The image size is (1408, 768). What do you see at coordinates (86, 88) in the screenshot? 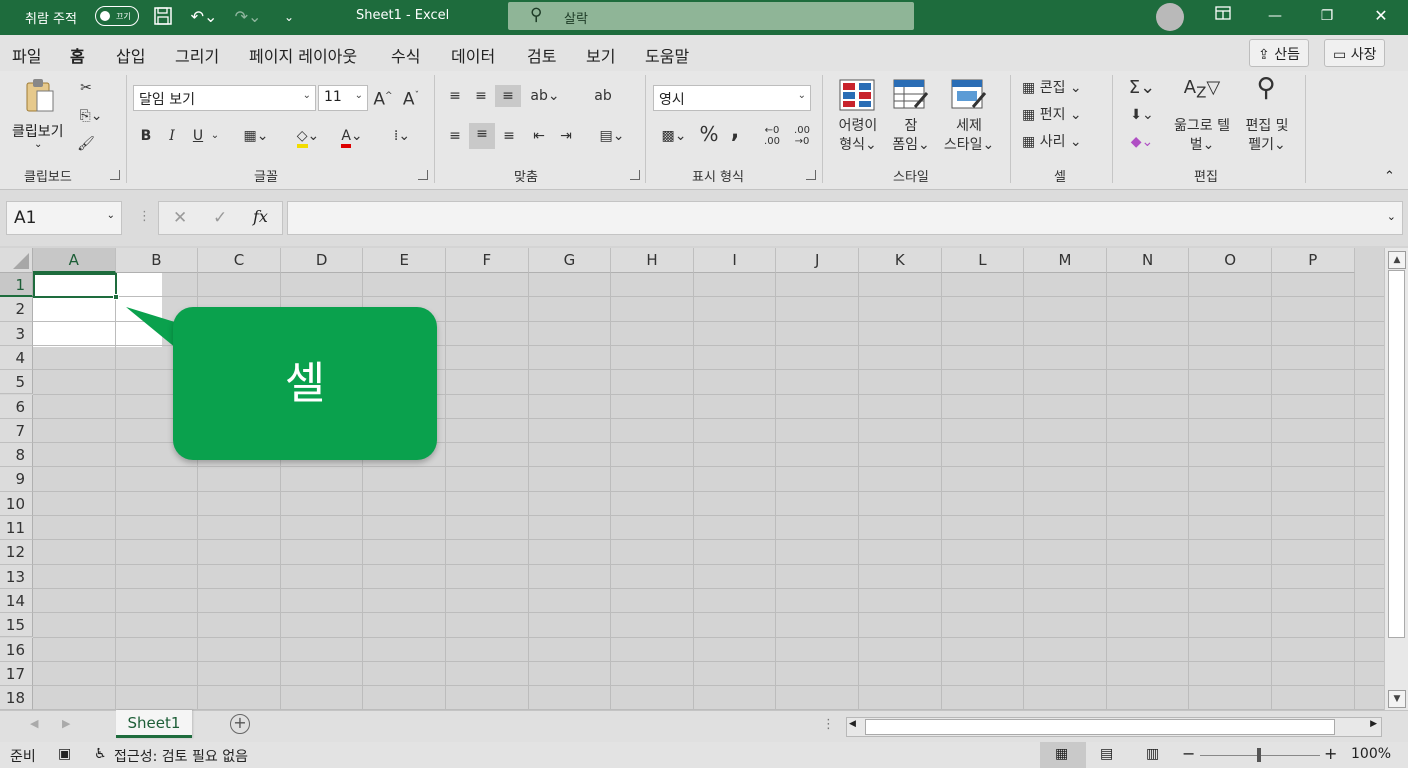
I see `cut-icon: ✂` at bounding box center [86, 88].